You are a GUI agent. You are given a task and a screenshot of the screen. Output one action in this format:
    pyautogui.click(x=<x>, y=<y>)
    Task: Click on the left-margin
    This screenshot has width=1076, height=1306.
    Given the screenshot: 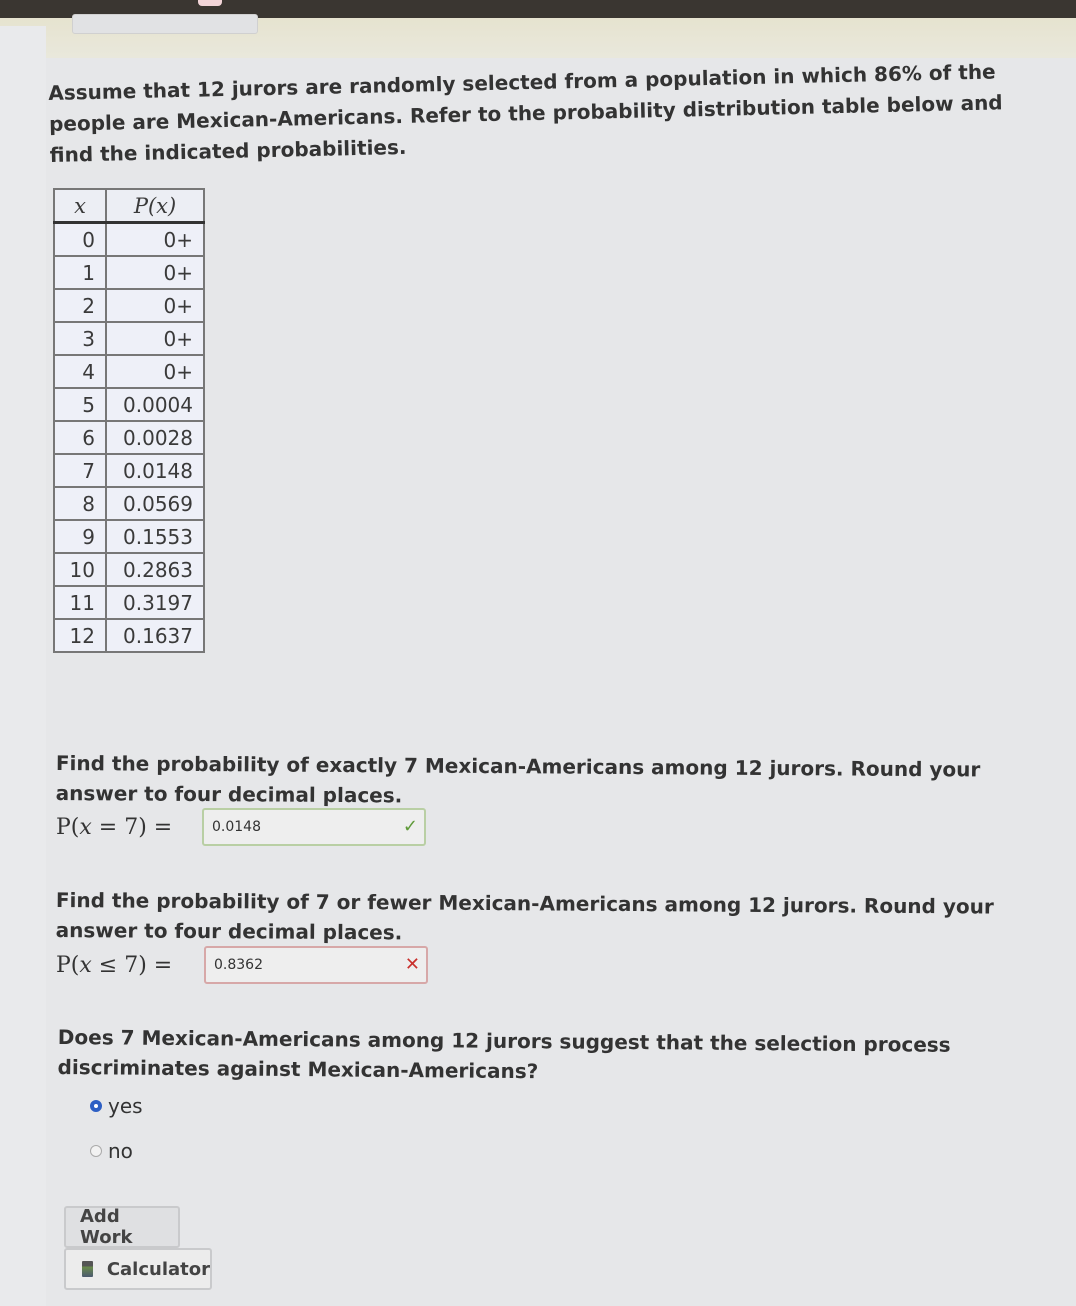 What is the action you would take?
    pyautogui.click(x=23, y=666)
    